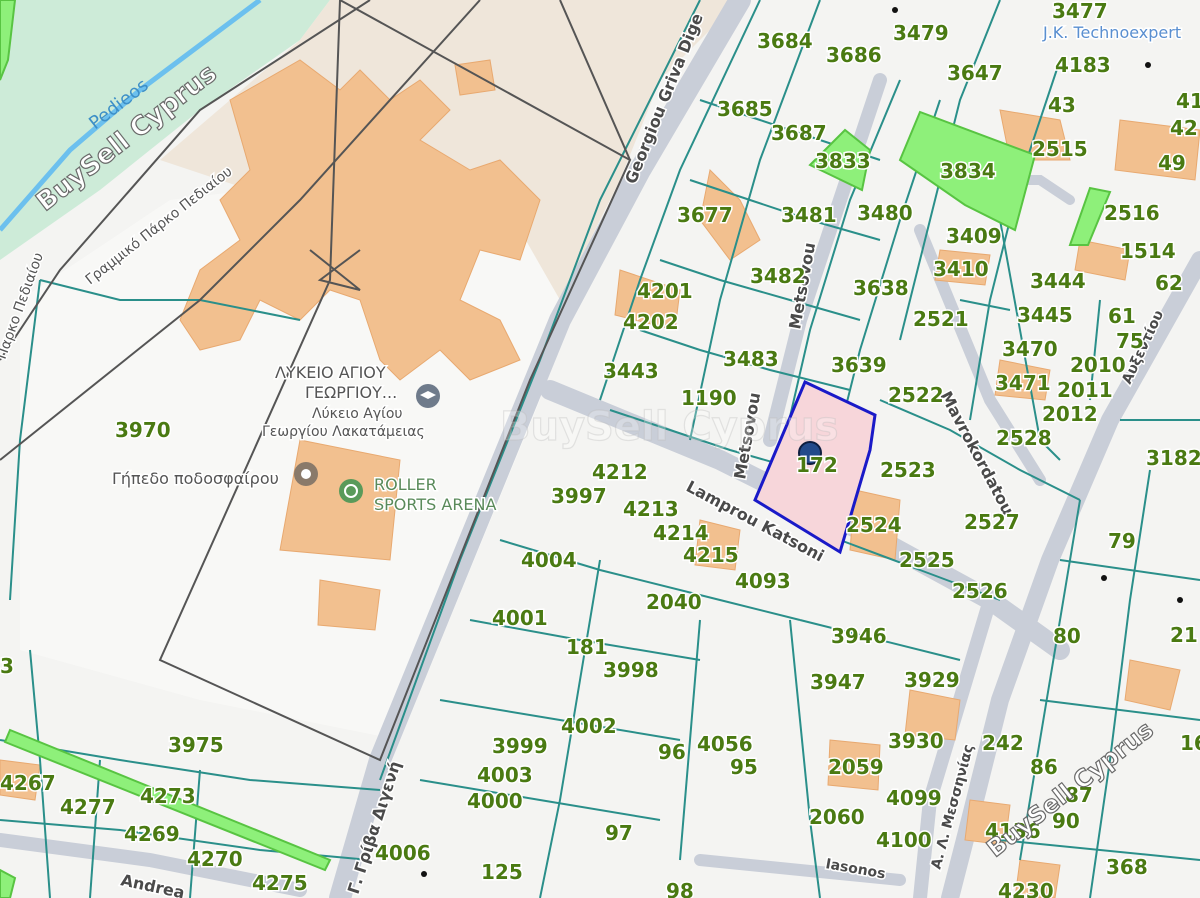 The image size is (1200, 898). Describe the element at coordinates (778, 276) in the screenshot. I see `plot-3482: 3482` at that location.